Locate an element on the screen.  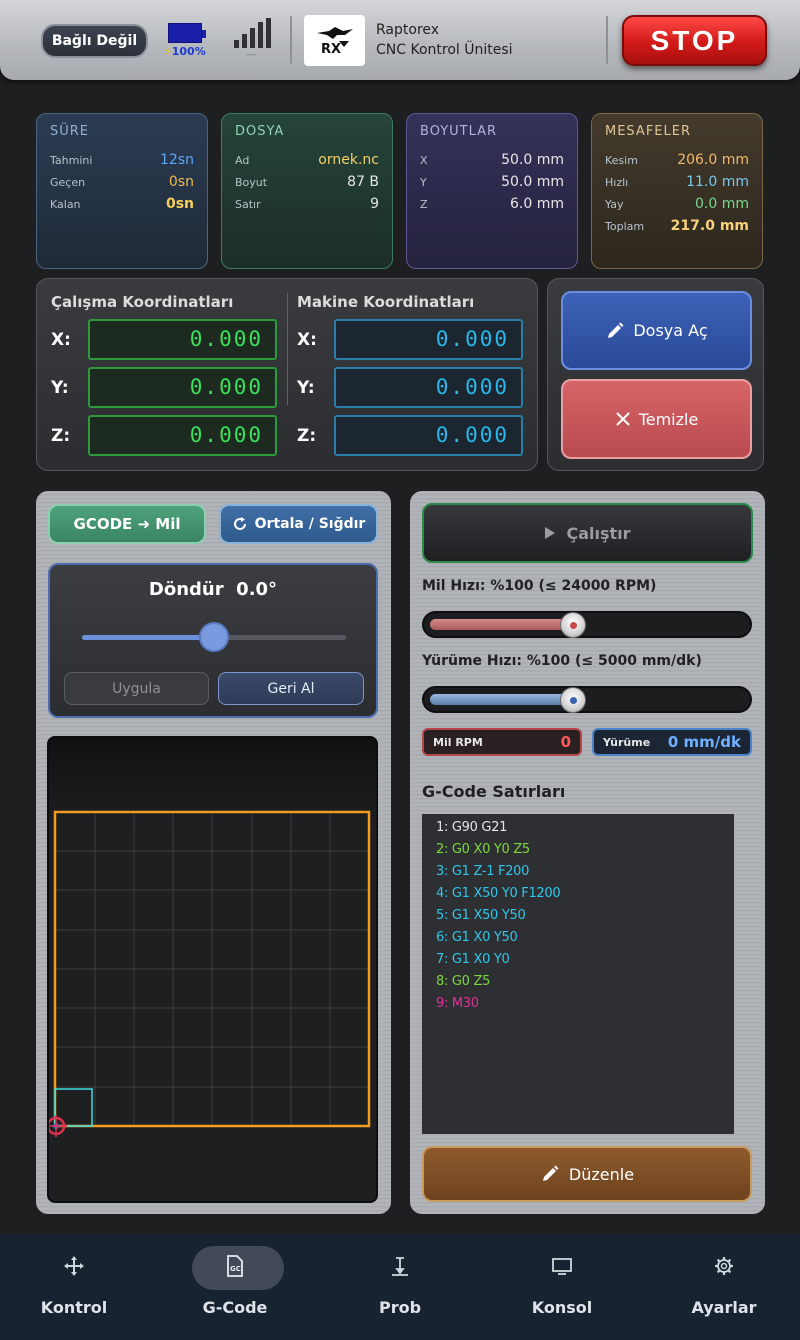
feed-speed-slider is located at coordinates (587, 699).